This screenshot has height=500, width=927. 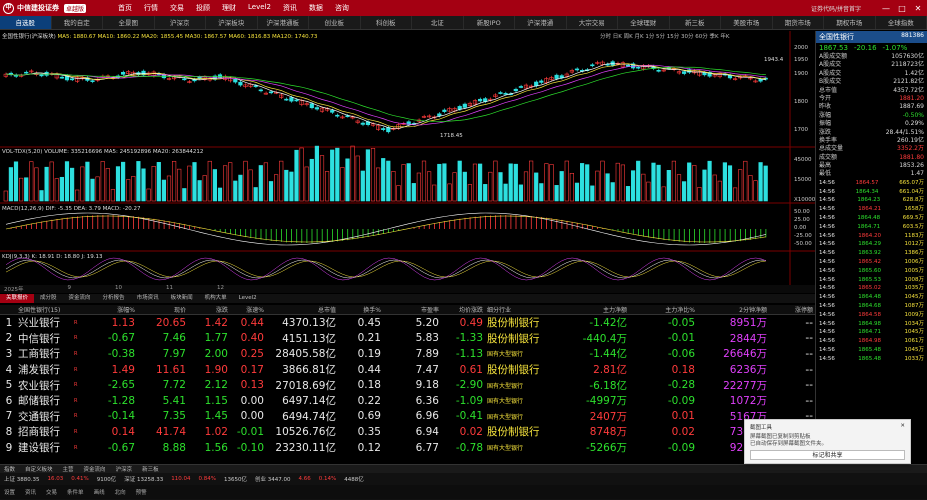 What do you see at coordinates (790, 309) in the screenshot?
I see `column-header: 涨停额` at bounding box center [790, 309].